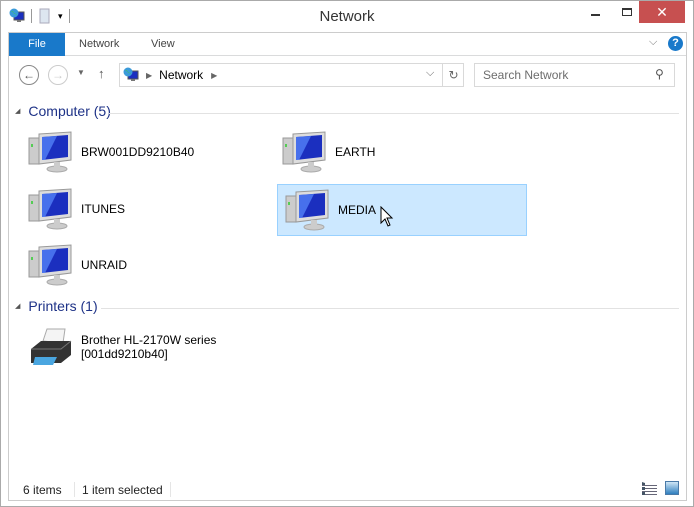 Image resolution: width=694 pixels, height=507 pixels. Describe the element at coordinates (659, 74) in the screenshot. I see `search-icon: ⚲` at that location.